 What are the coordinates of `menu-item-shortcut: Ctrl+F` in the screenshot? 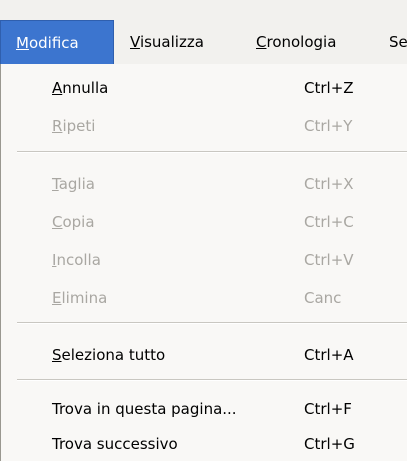 It's located at (328, 409).